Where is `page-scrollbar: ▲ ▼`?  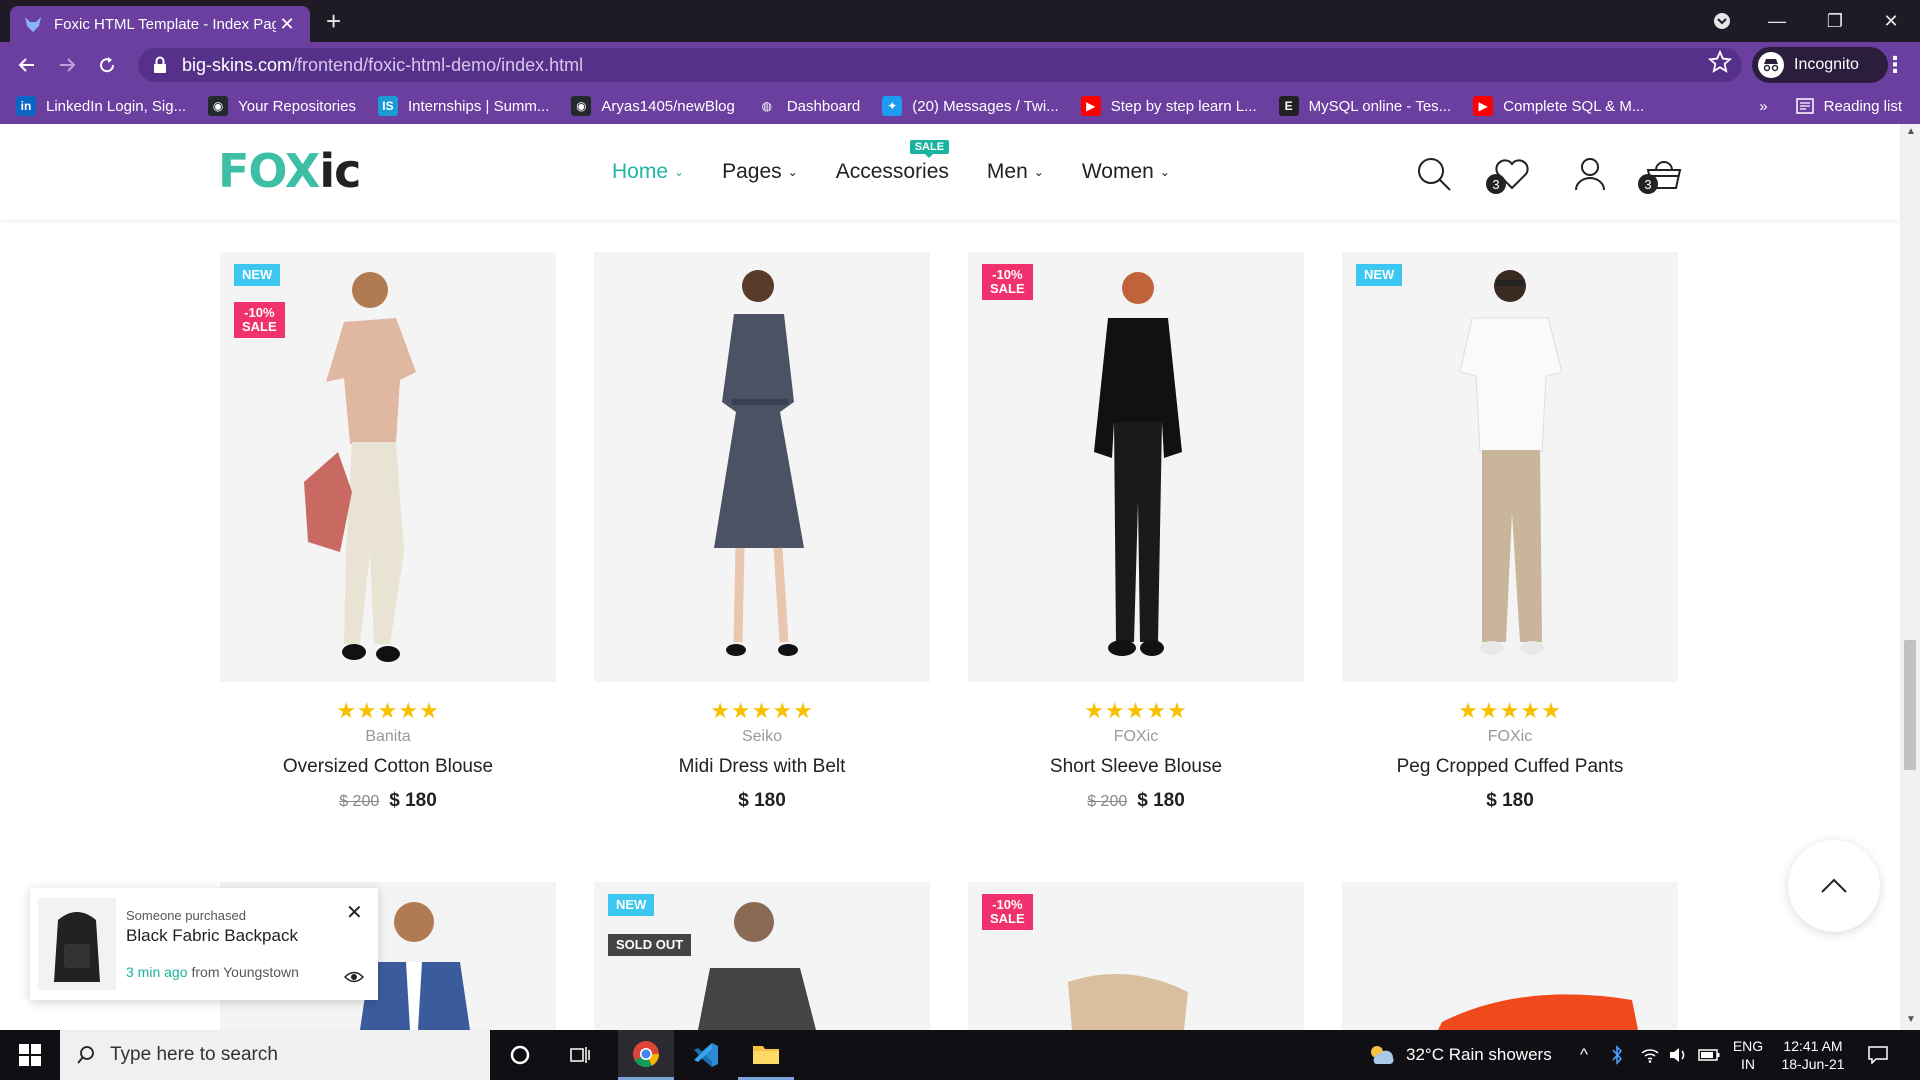
page-scrollbar: ▲ ▼ is located at coordinates (1910, 577).